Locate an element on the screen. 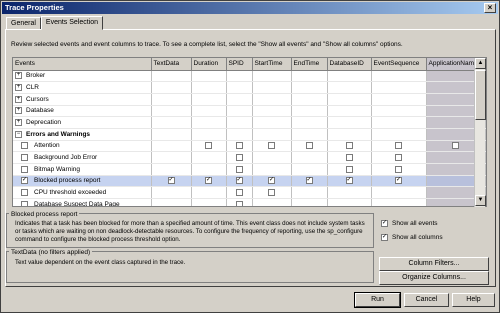 This screenshot has width=500, height=313. category-row: + CLR is located at coordinates (249, 87).